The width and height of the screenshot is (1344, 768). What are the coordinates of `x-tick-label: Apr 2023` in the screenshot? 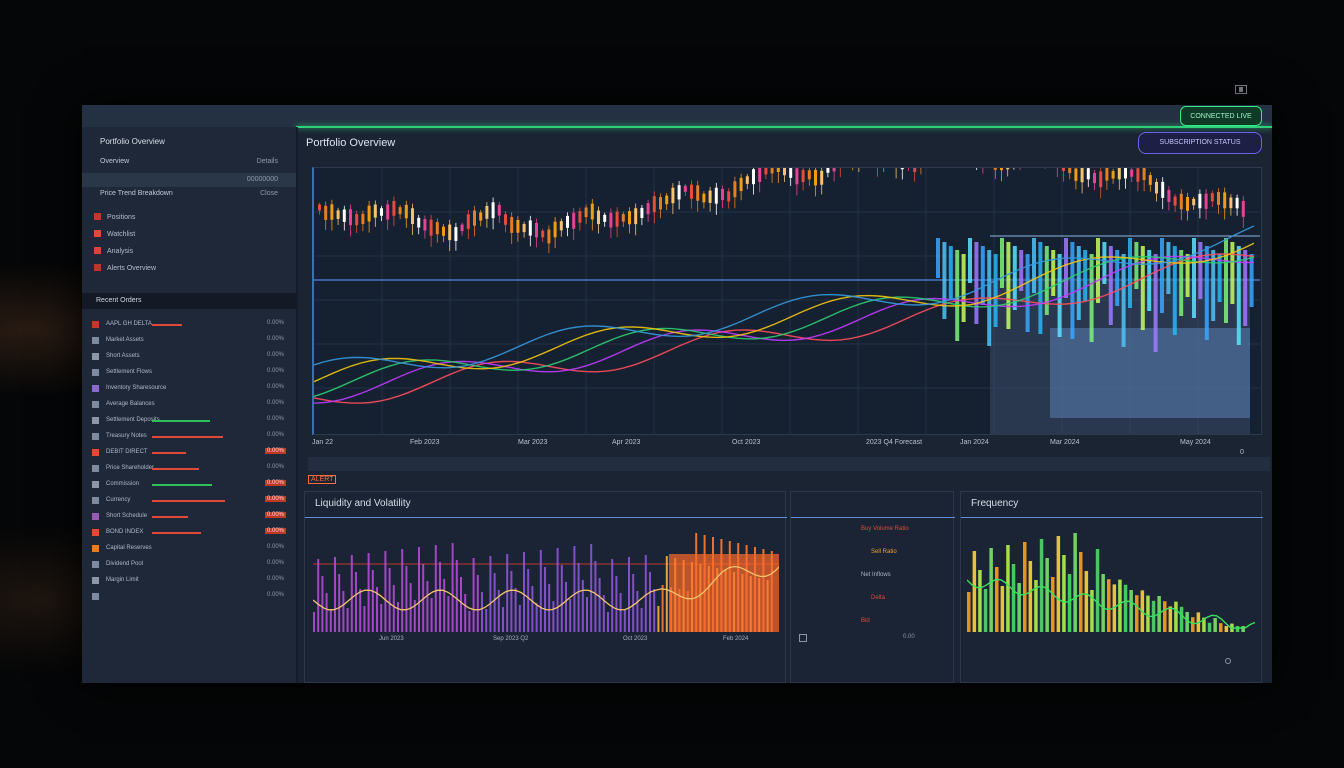 It's located at (626, 442).